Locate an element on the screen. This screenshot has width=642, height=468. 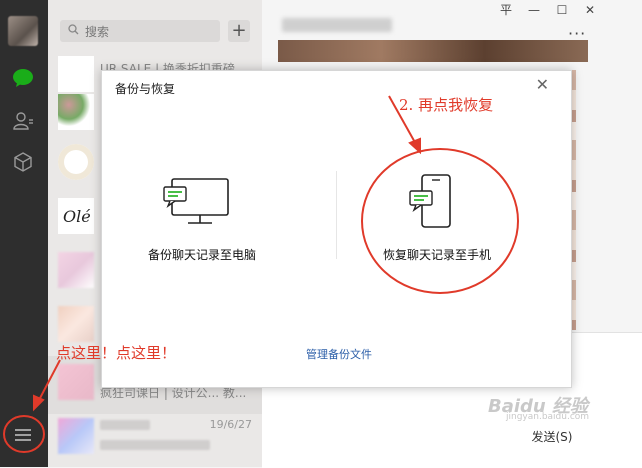
send-button: 发送(S) is located at coordinates (552, 437).